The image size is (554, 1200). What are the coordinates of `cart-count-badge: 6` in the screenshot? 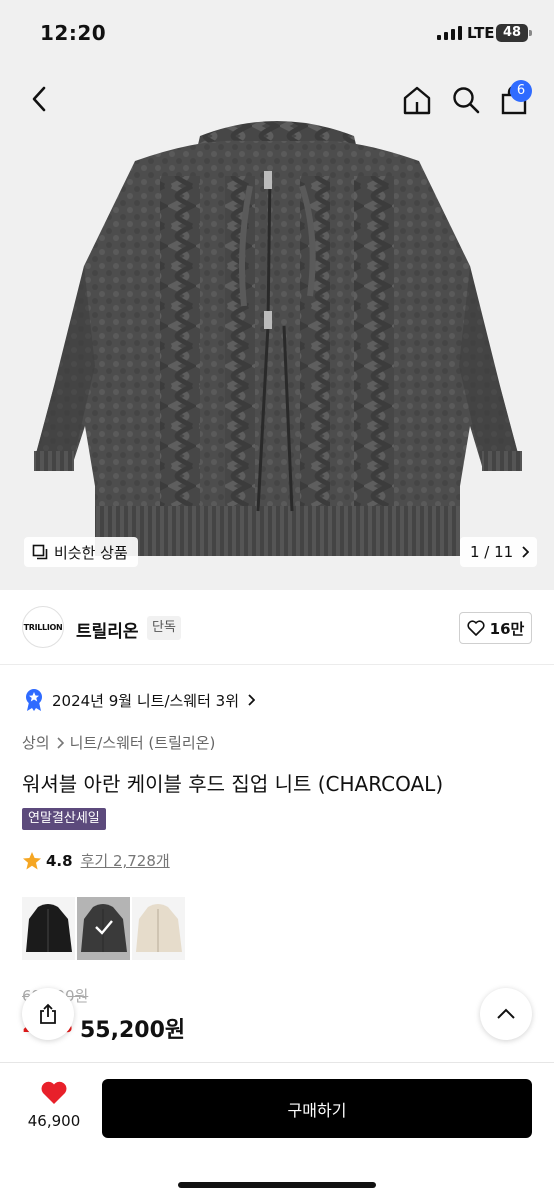 It's located at (521, 91).